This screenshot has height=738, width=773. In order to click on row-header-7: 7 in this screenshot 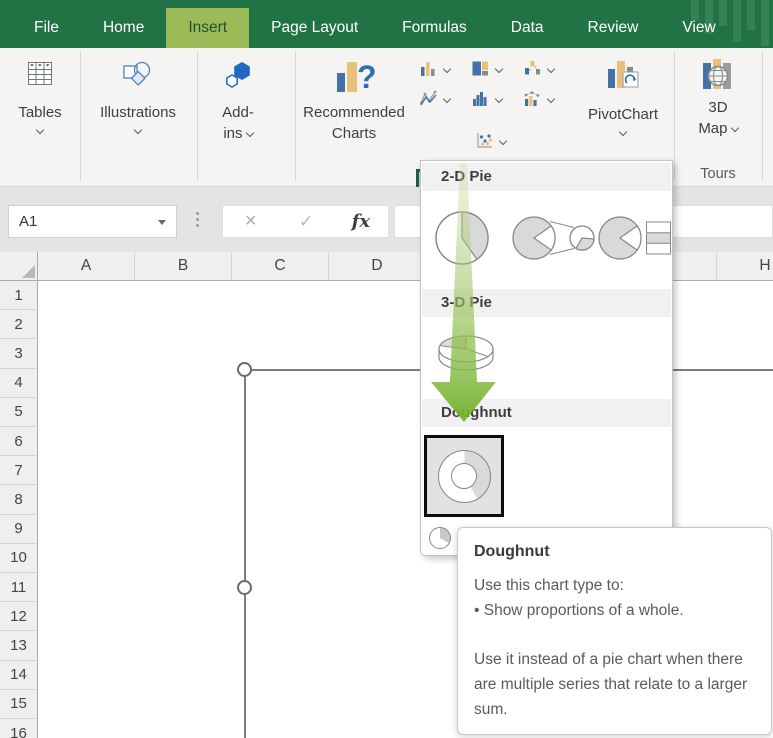, I will do `click(19, 471)`.